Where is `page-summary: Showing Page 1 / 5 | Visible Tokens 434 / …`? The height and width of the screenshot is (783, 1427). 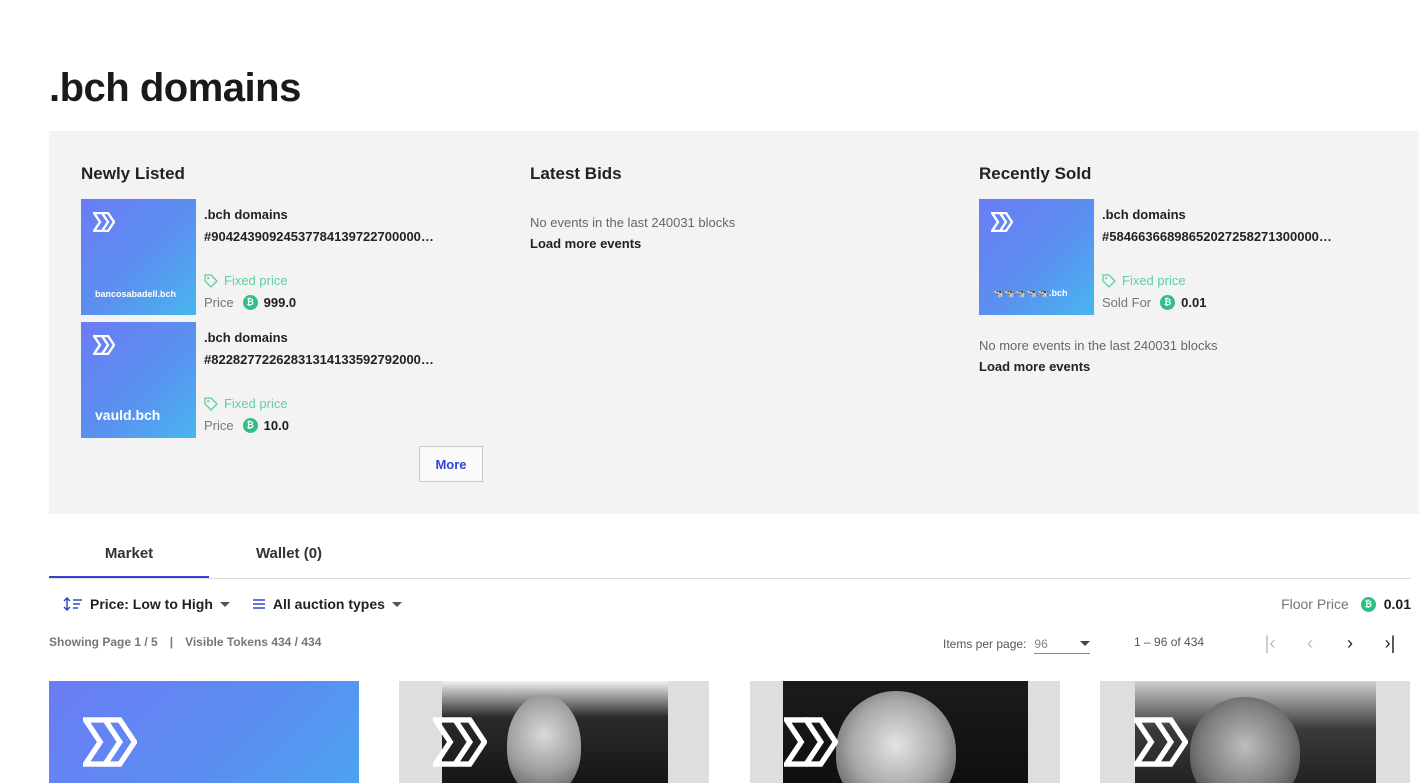 page-summary: Showing Page 1 / 5 | Visible Tokens 434 / … is located at coordinates (185, 642).